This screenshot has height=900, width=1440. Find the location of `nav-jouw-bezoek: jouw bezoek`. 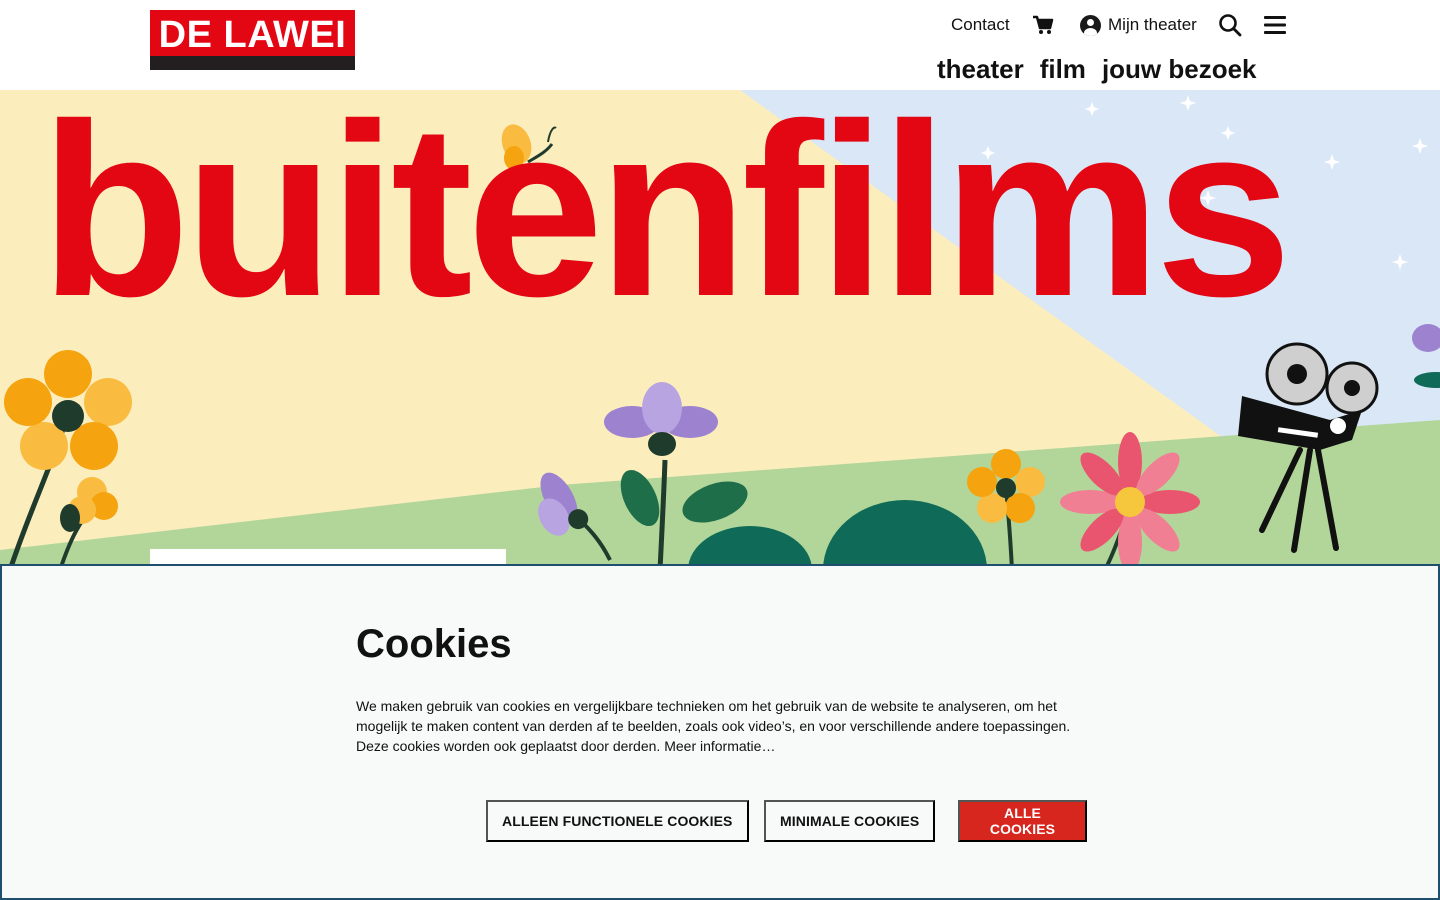

nav-jouw-bezoek: jouw bezoek is located at coordinates (1179, 69).